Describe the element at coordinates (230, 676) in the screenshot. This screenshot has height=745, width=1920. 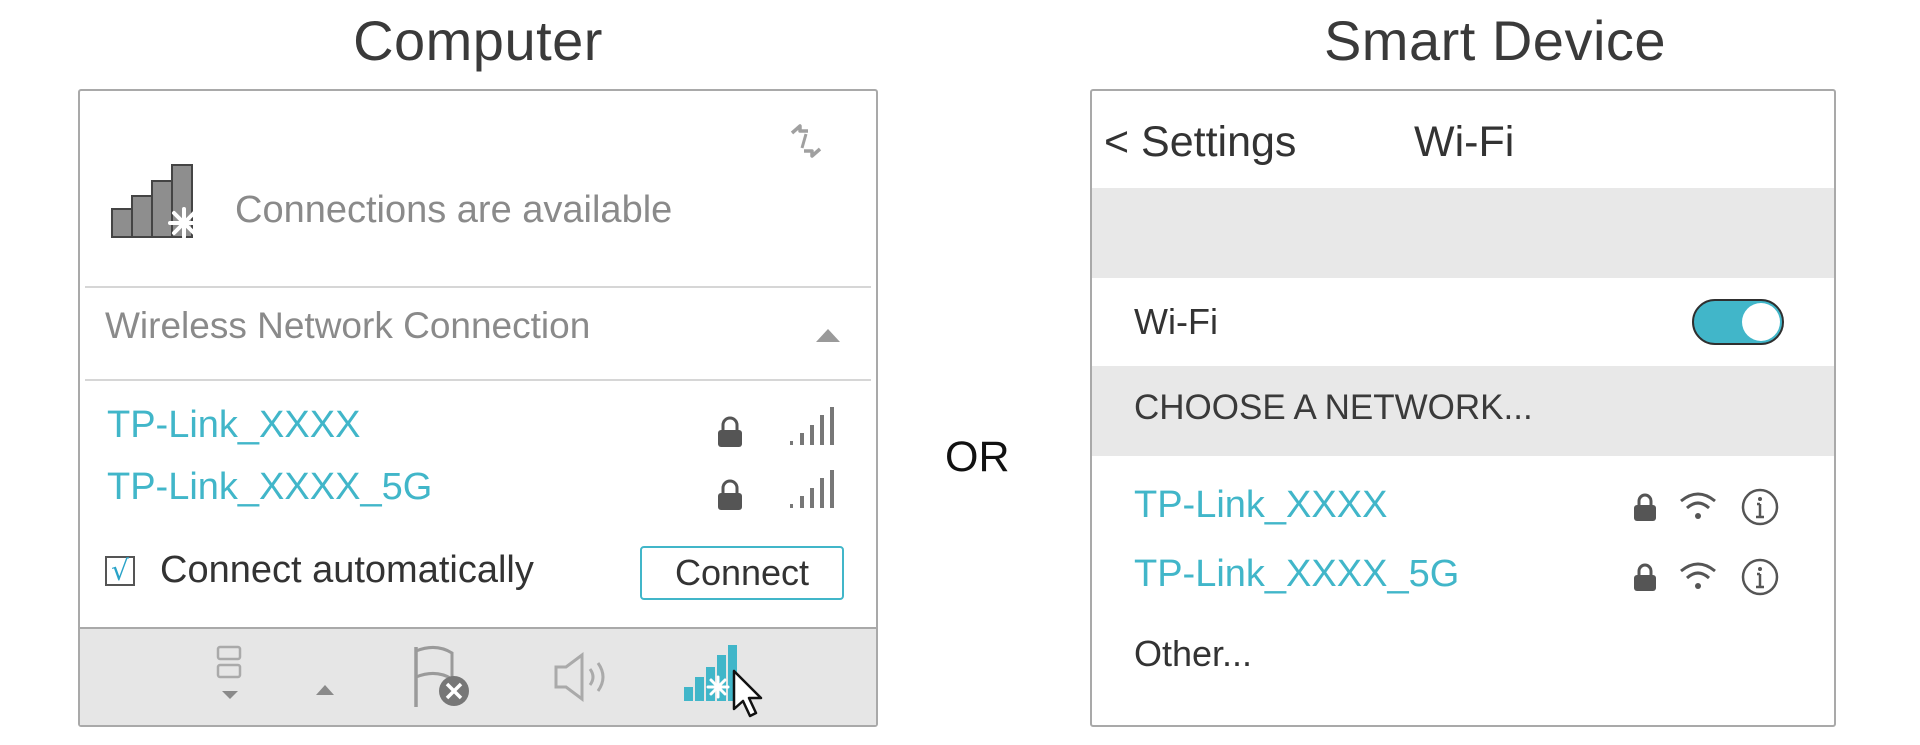
I see `network-devices-icon` at that location.